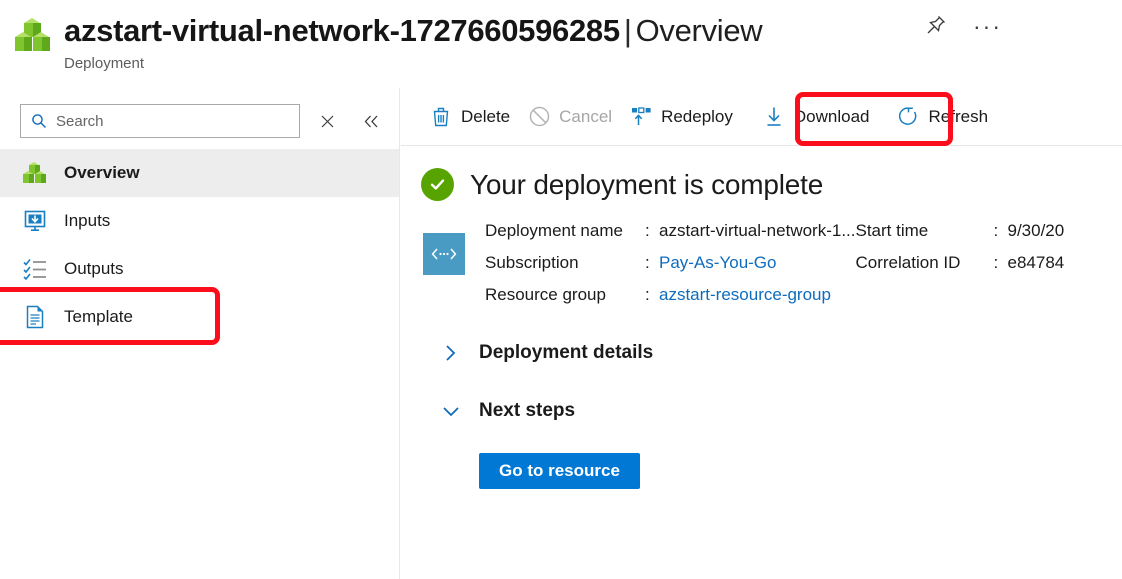 The height and width of the screenshot is (579, 1122). I want to click on section-label: Next steps, so click(527, 410).